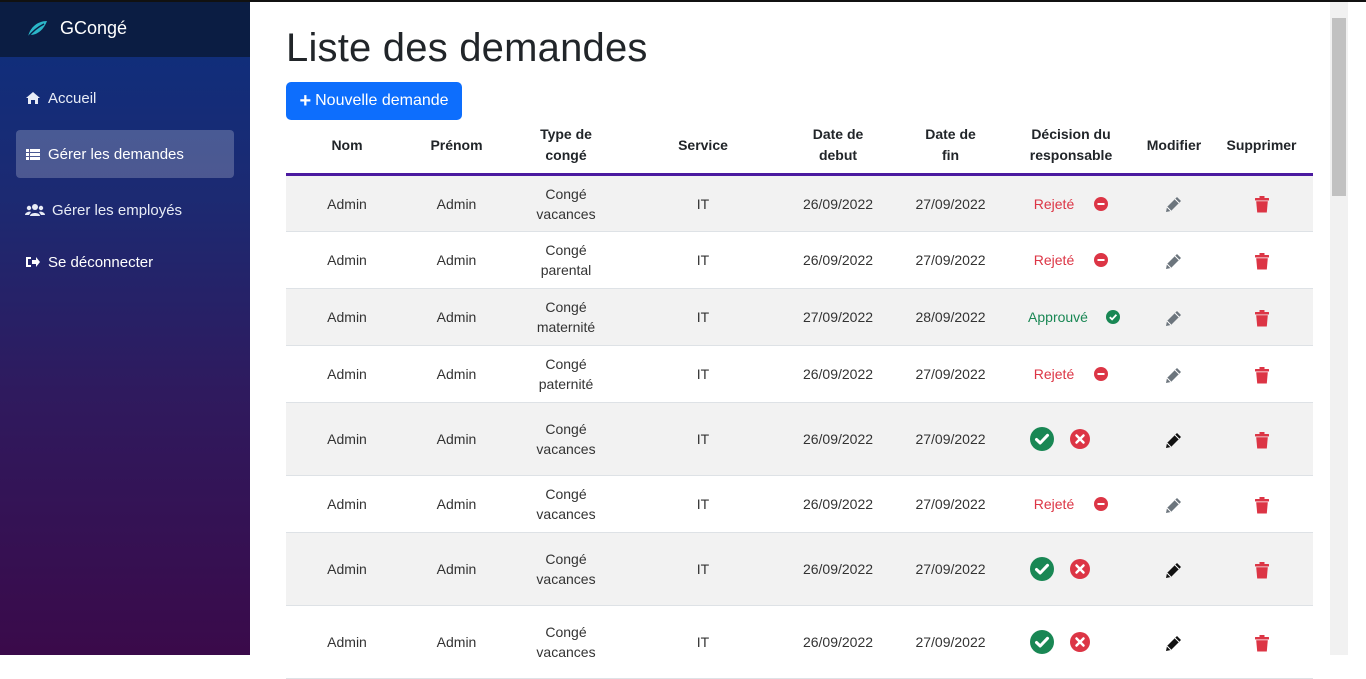 The height and width of the screenshot is (679, 1366). Describe the element at coordinates (382, 100) in the screenshot. I see `new-request-label: Nouvelle demande` at that location.